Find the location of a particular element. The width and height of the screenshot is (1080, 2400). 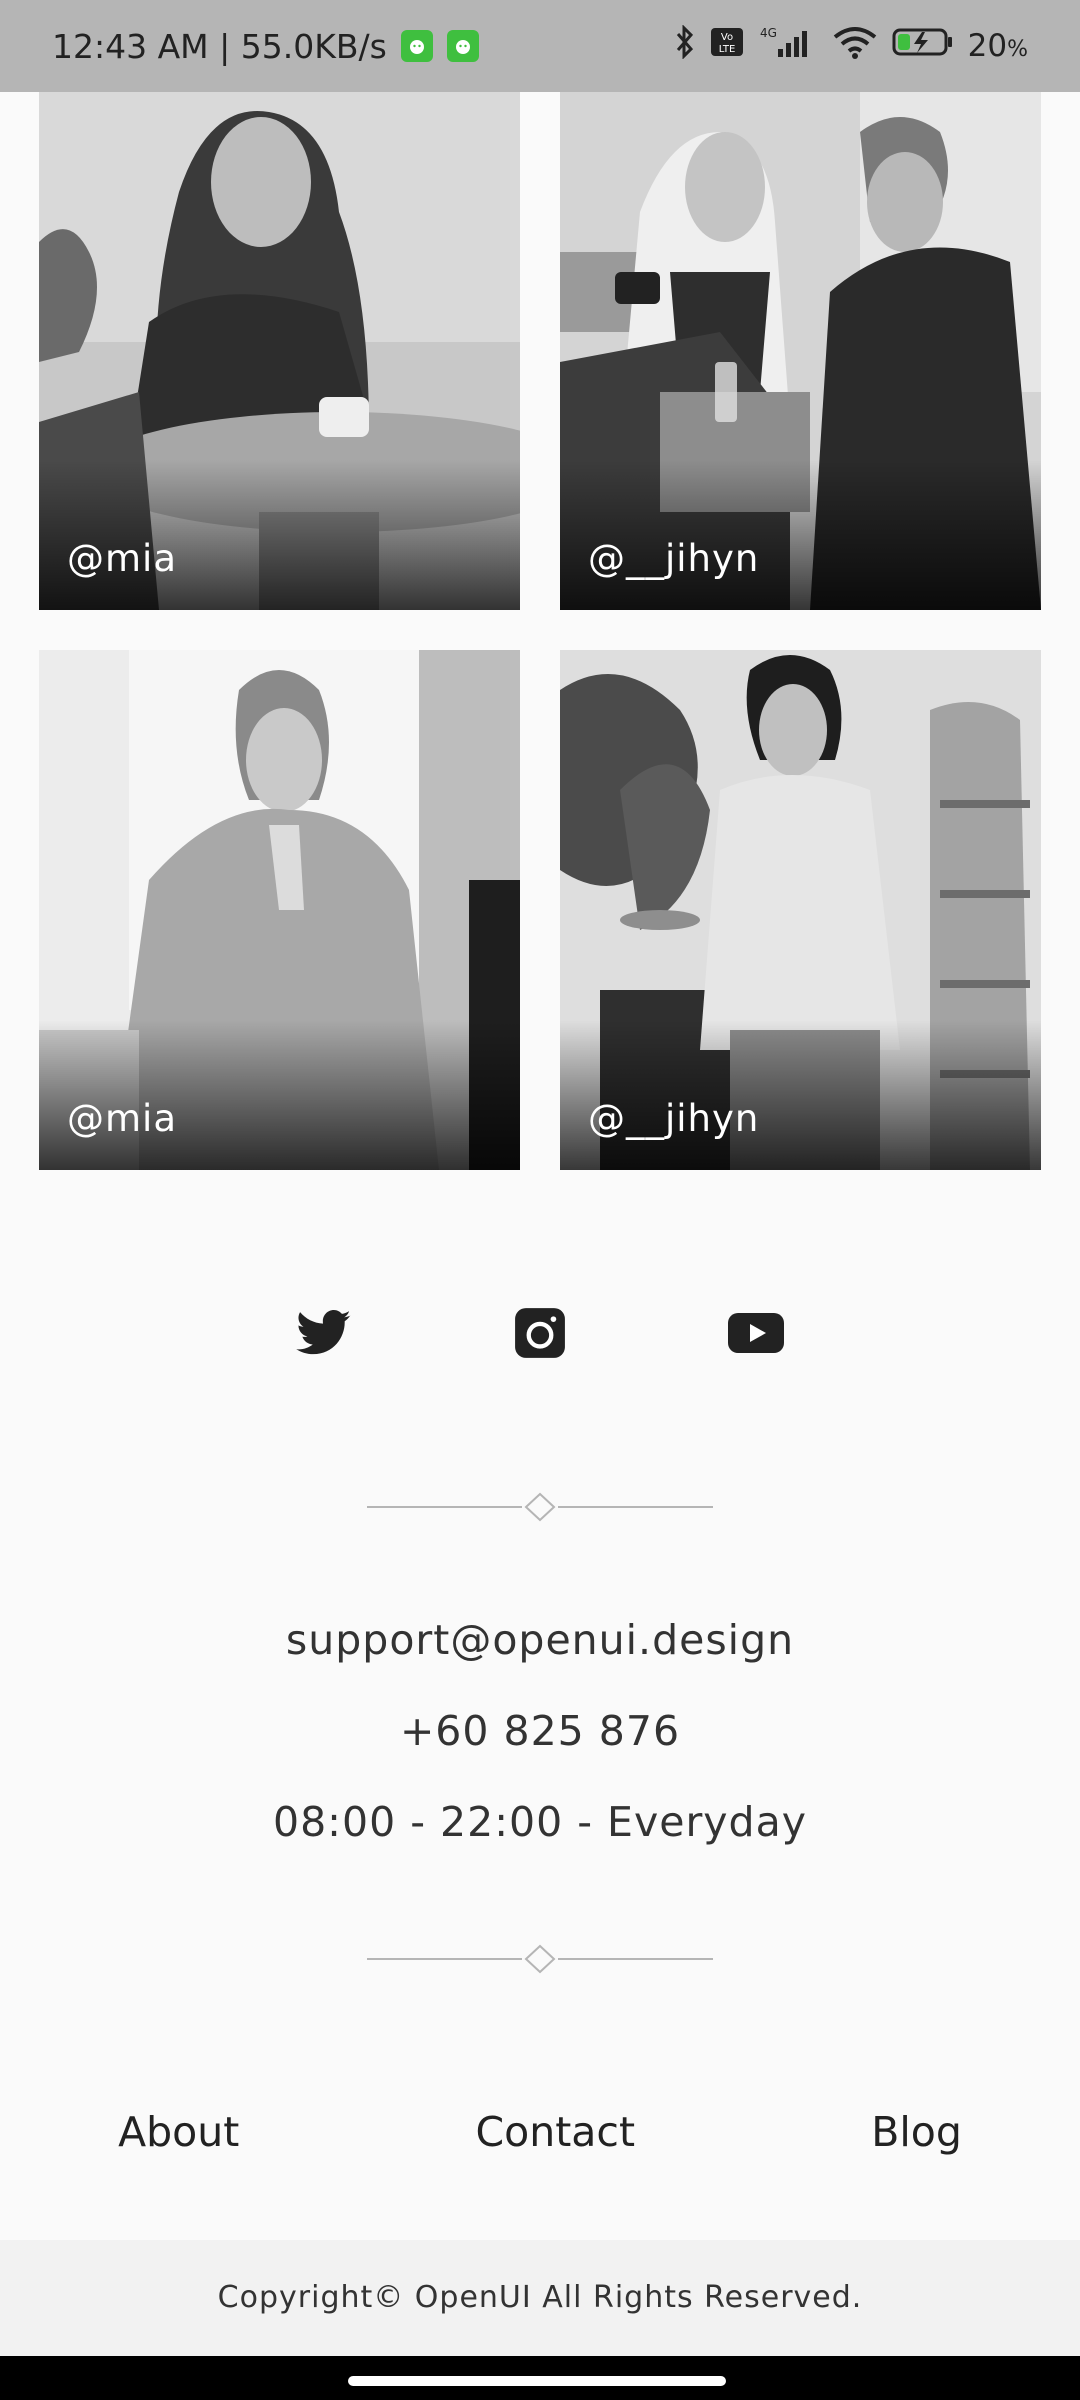

twitter-icon is located at coordinates (324, 1333).